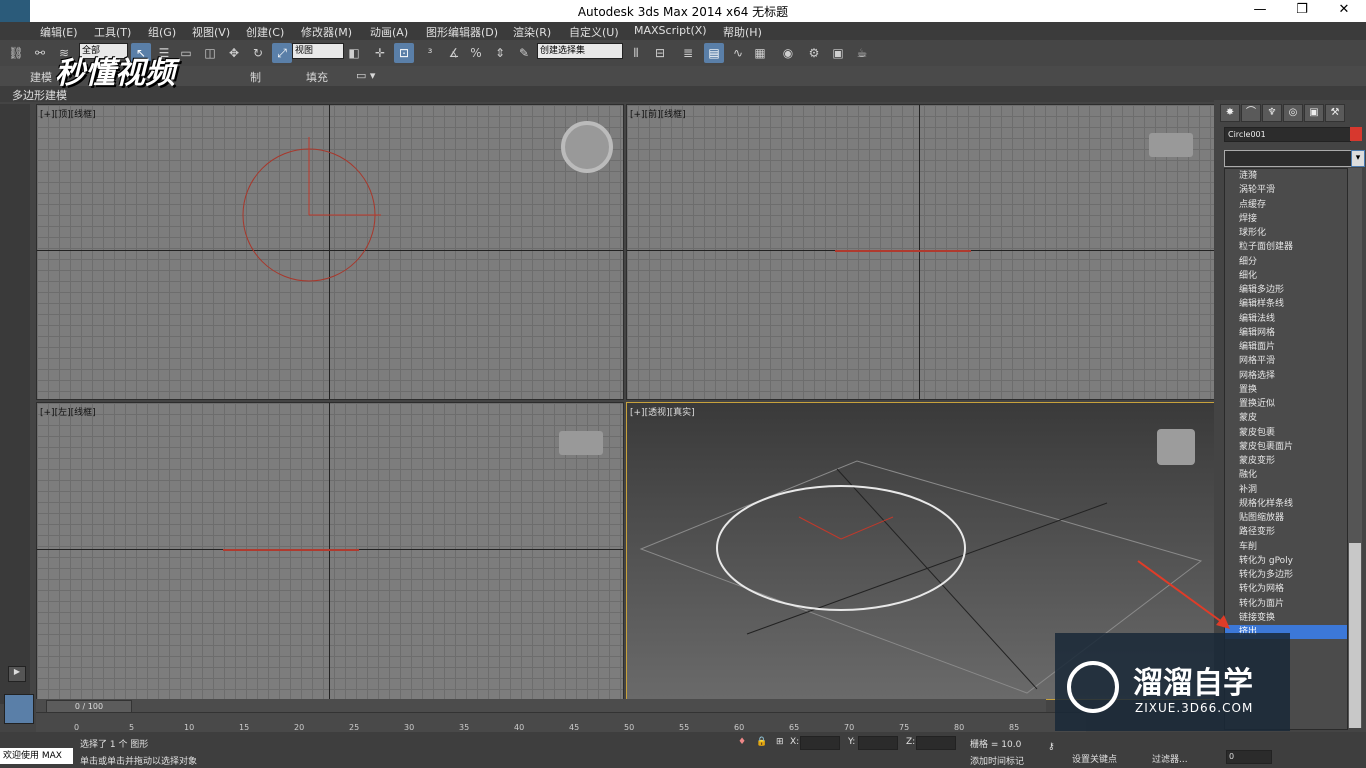 This screenshot has height=768, width=1366. Describe the element at coordinates (997, 760) in the screenshot. I see `add-time-tag: 添加时间标记` at that location.